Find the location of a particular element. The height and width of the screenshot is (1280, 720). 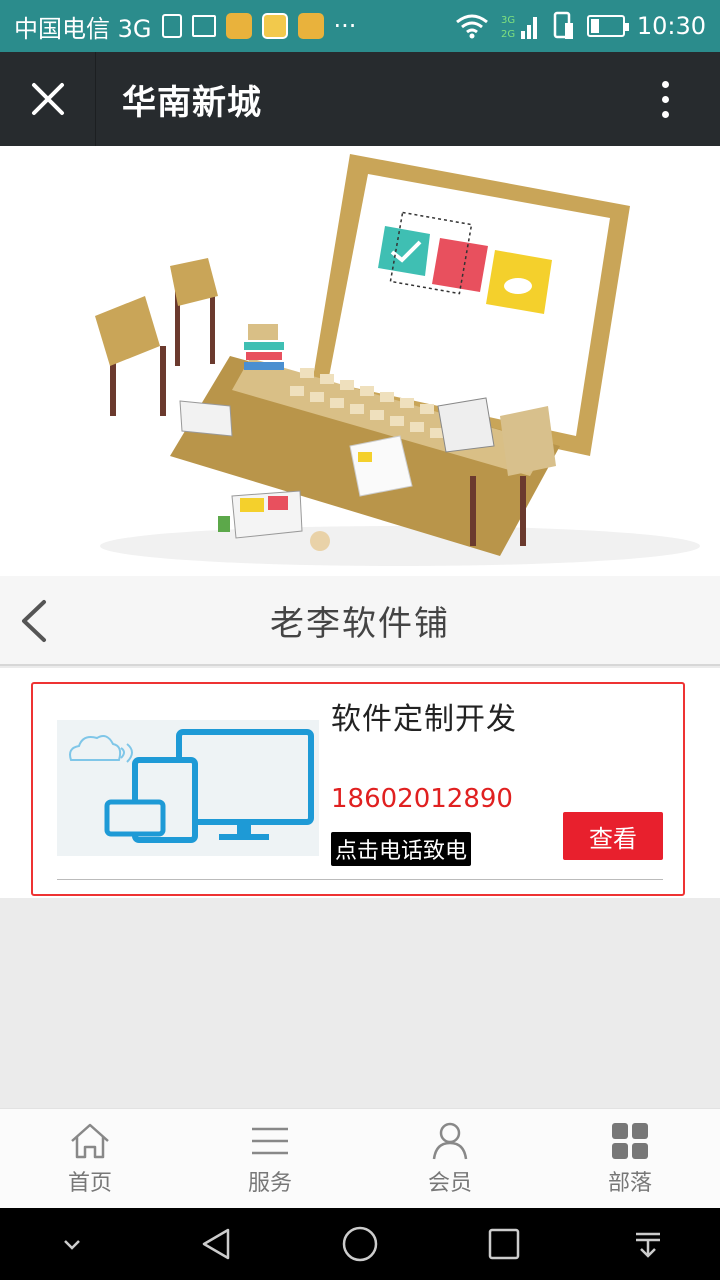

nav-label-services: 服务 is located at coordinates (269, 1183).